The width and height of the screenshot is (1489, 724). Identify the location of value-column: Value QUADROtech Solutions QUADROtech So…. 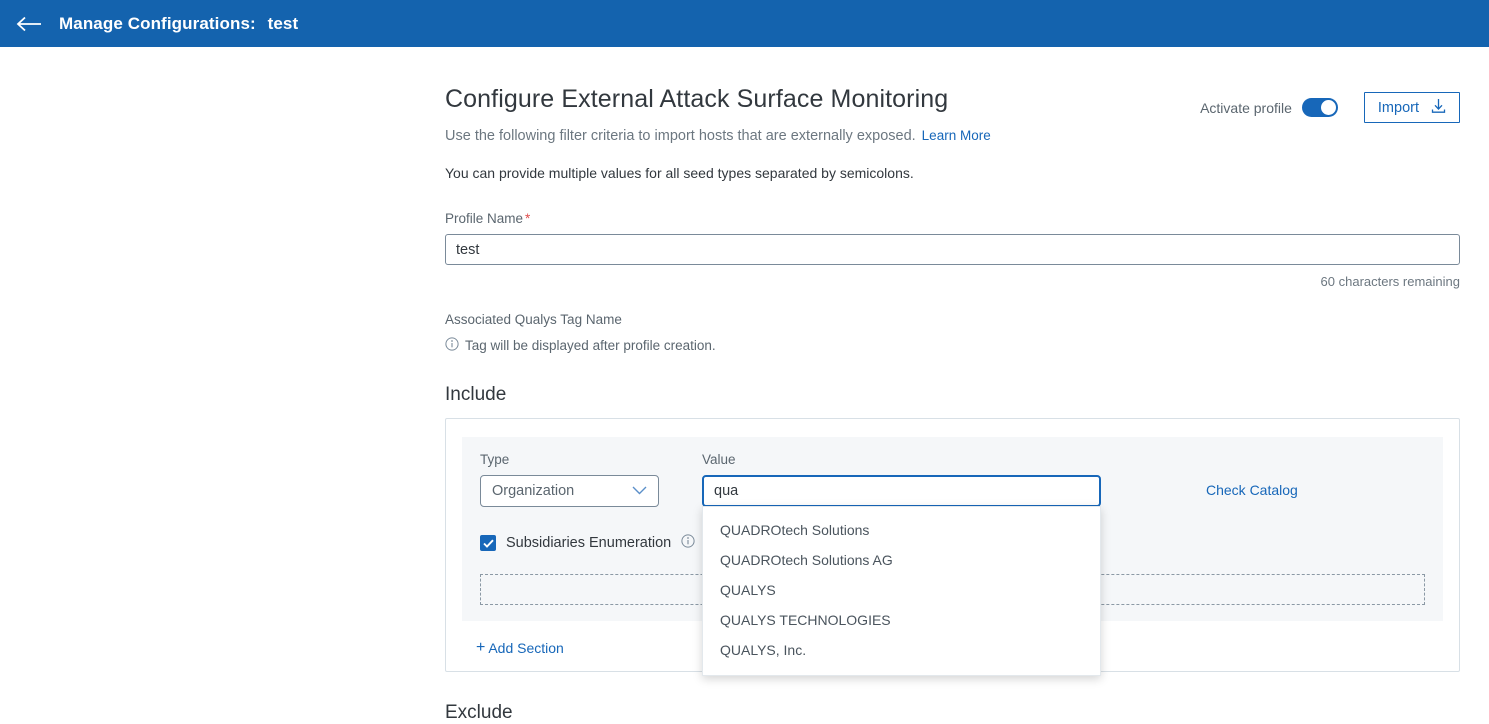
(902, 564).